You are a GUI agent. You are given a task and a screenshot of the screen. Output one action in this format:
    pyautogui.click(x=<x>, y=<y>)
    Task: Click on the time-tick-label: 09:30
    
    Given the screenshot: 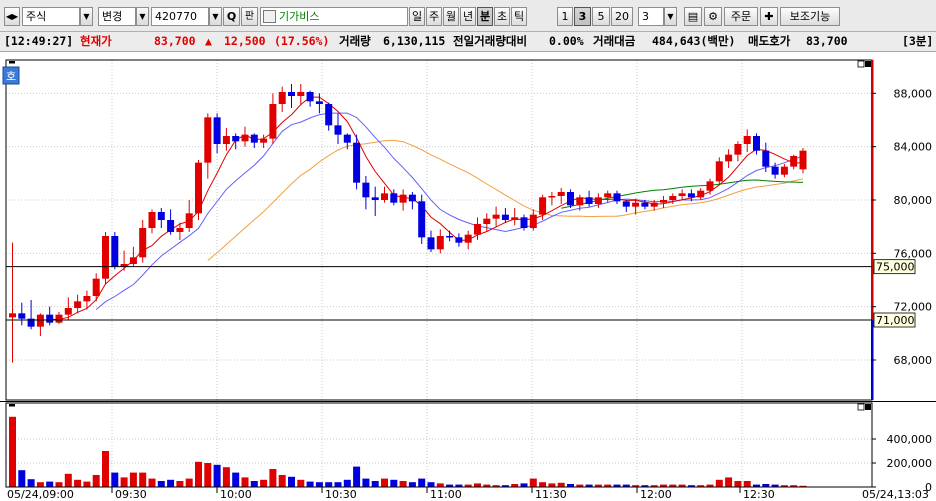 What is the action you would take?
    pyautogui.click(x=131, y=494)
    